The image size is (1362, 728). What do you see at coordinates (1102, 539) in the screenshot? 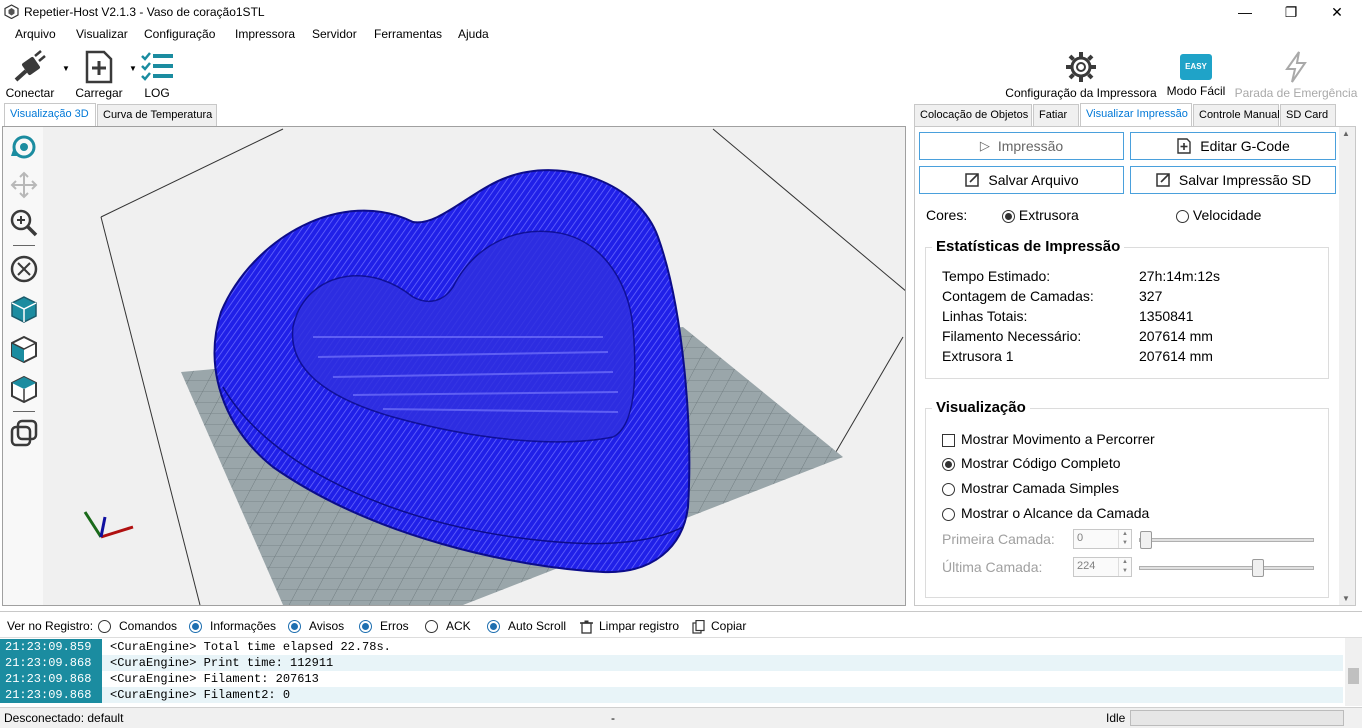
I see `first-layer-spinner: 0 ▲ ▼` at bounding box center [1102, 539].